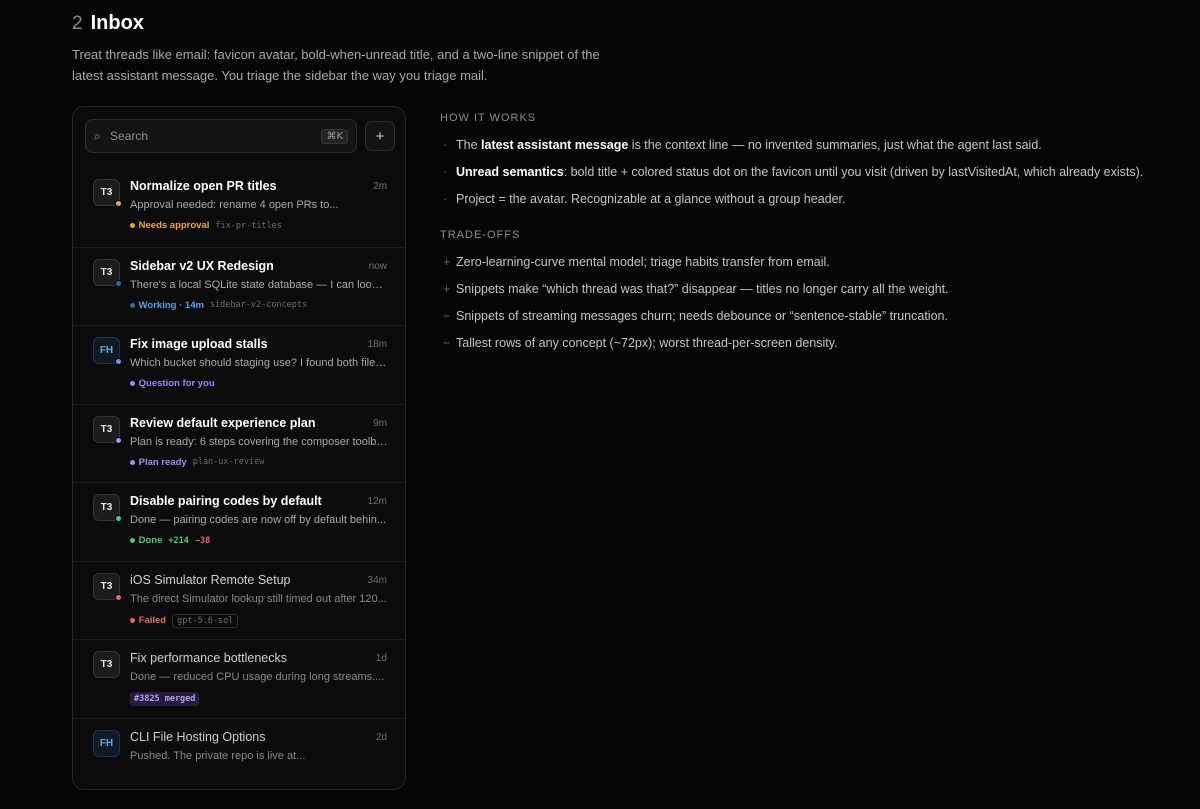  What do you see at coordinates (202, 265) in the screenshot?
I see `thread-title: Sidebar v2 UX Redesign` at bounding box center [202, 265].